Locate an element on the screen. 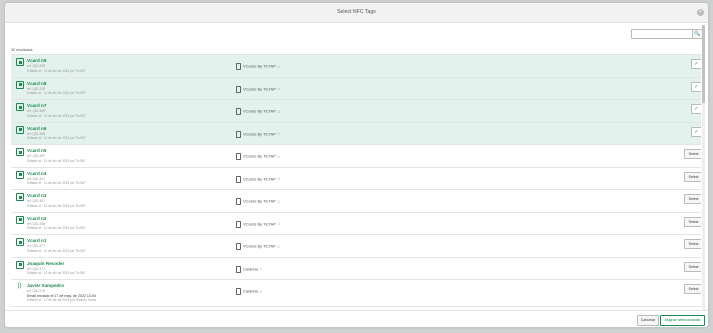 The width and height of the screenshot is (713, 333). search-bar: 🔍 is located at coordinates (667, 34).